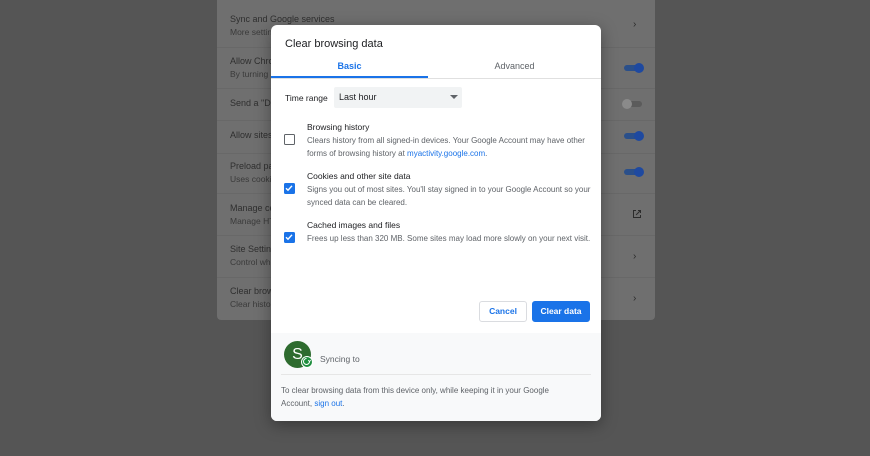 The height and width of the screenshot is (456, 870). Describe the element at coordinates (251, 179) in the screenshot. I see `settings-row-subtitle: Uses cooki` at that location.